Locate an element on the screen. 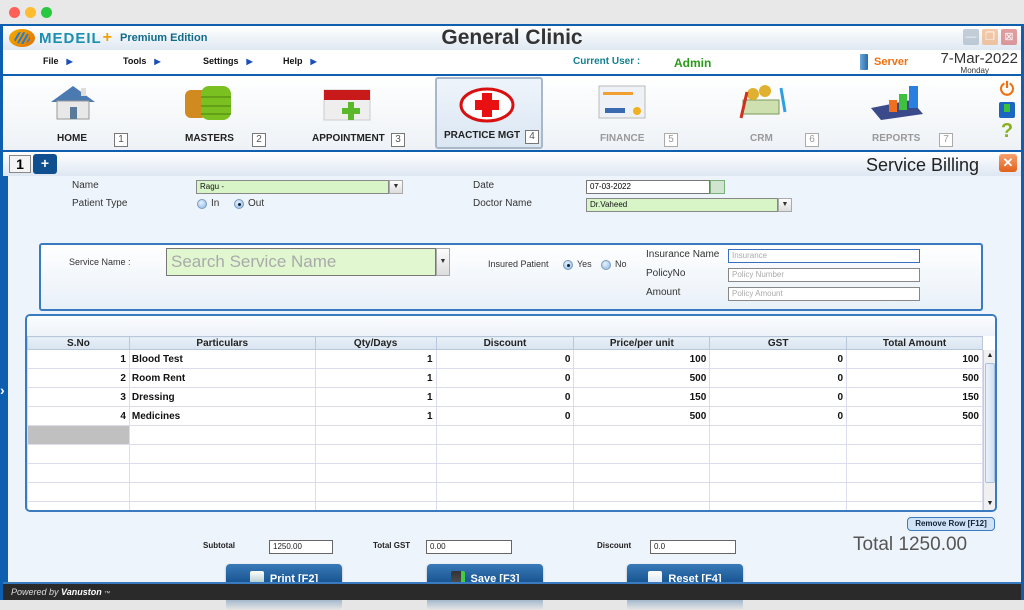  nav-practice-mgt: PRACTICE MGT 4 is located at coordinates (489, 113).